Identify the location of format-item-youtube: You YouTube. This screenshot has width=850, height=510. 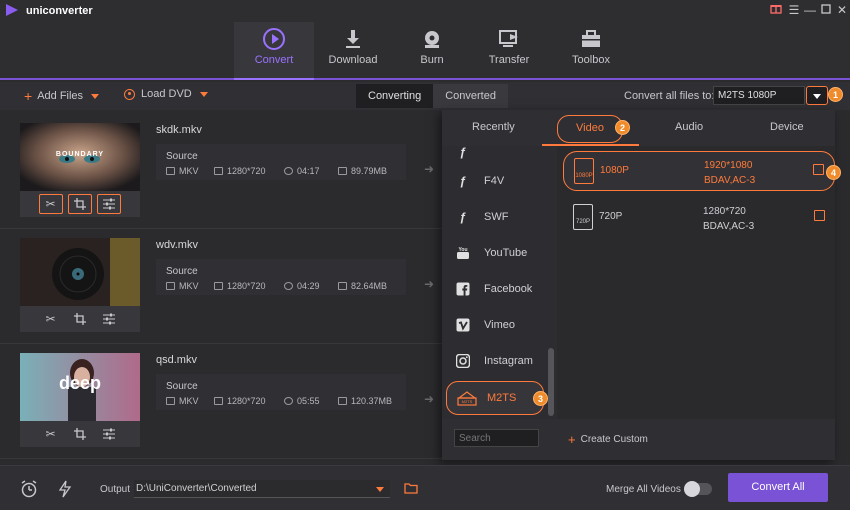
(499, 253).